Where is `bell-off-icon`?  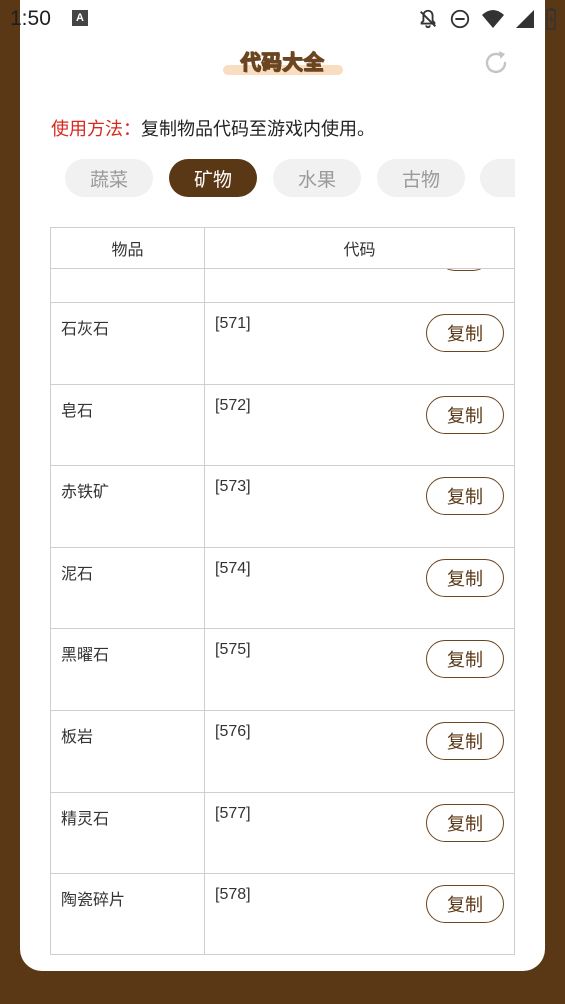
bell-off-icon is located at coordinates (428, 19).